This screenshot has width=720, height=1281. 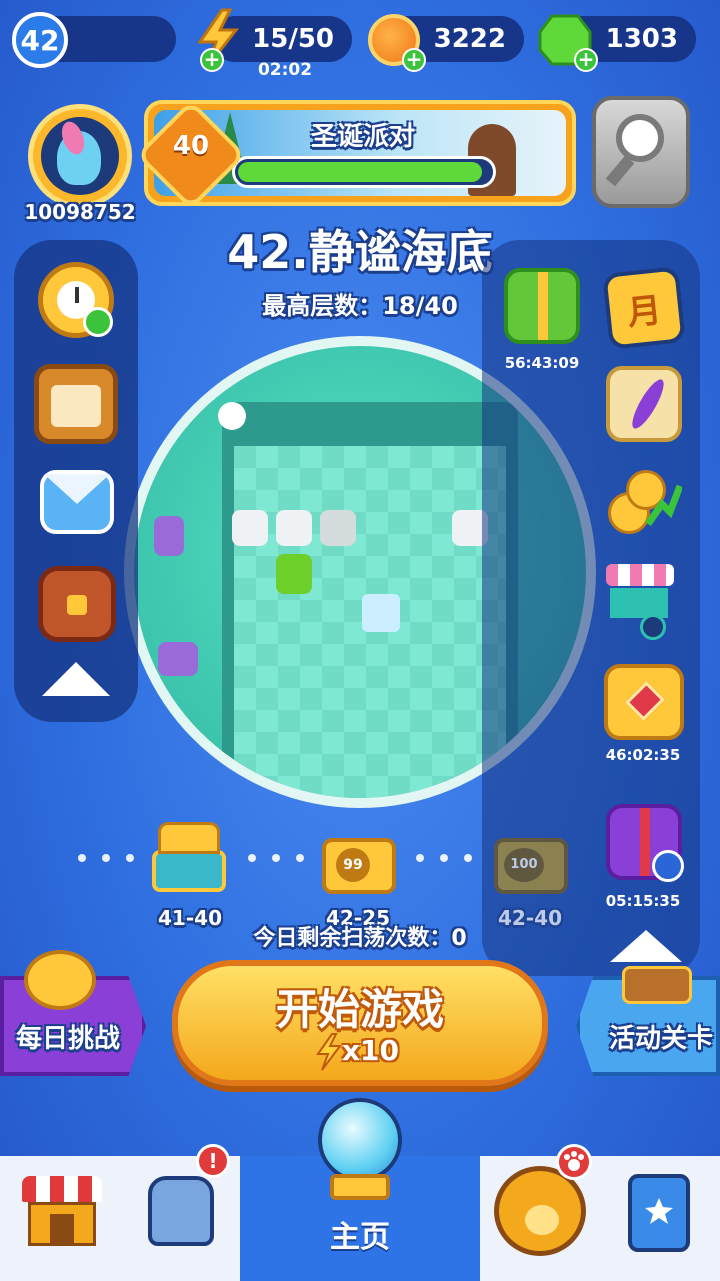 What do you see at coordinates (360, 306) in the screenshot?
I see `best-floor: 最高层数：18/40` at bounding box center [360, 306].